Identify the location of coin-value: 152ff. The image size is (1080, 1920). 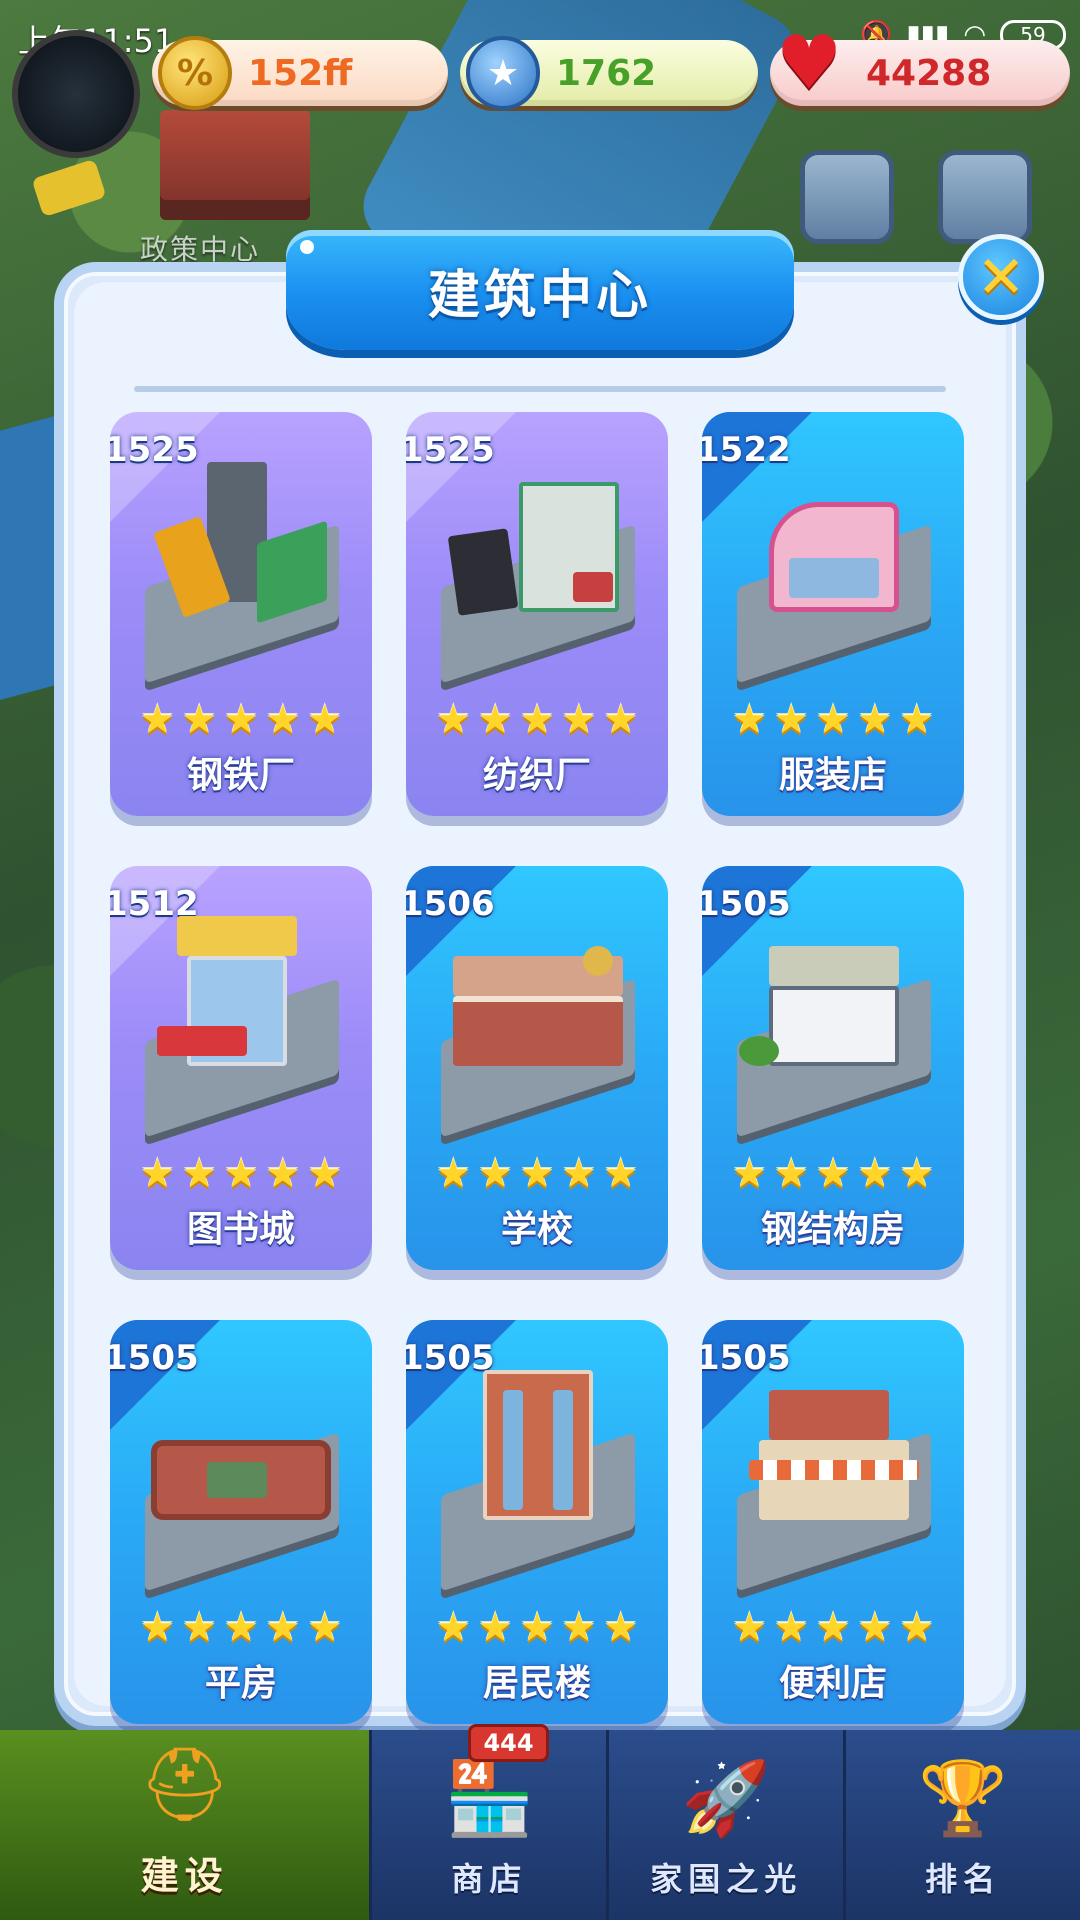
(300, 73).